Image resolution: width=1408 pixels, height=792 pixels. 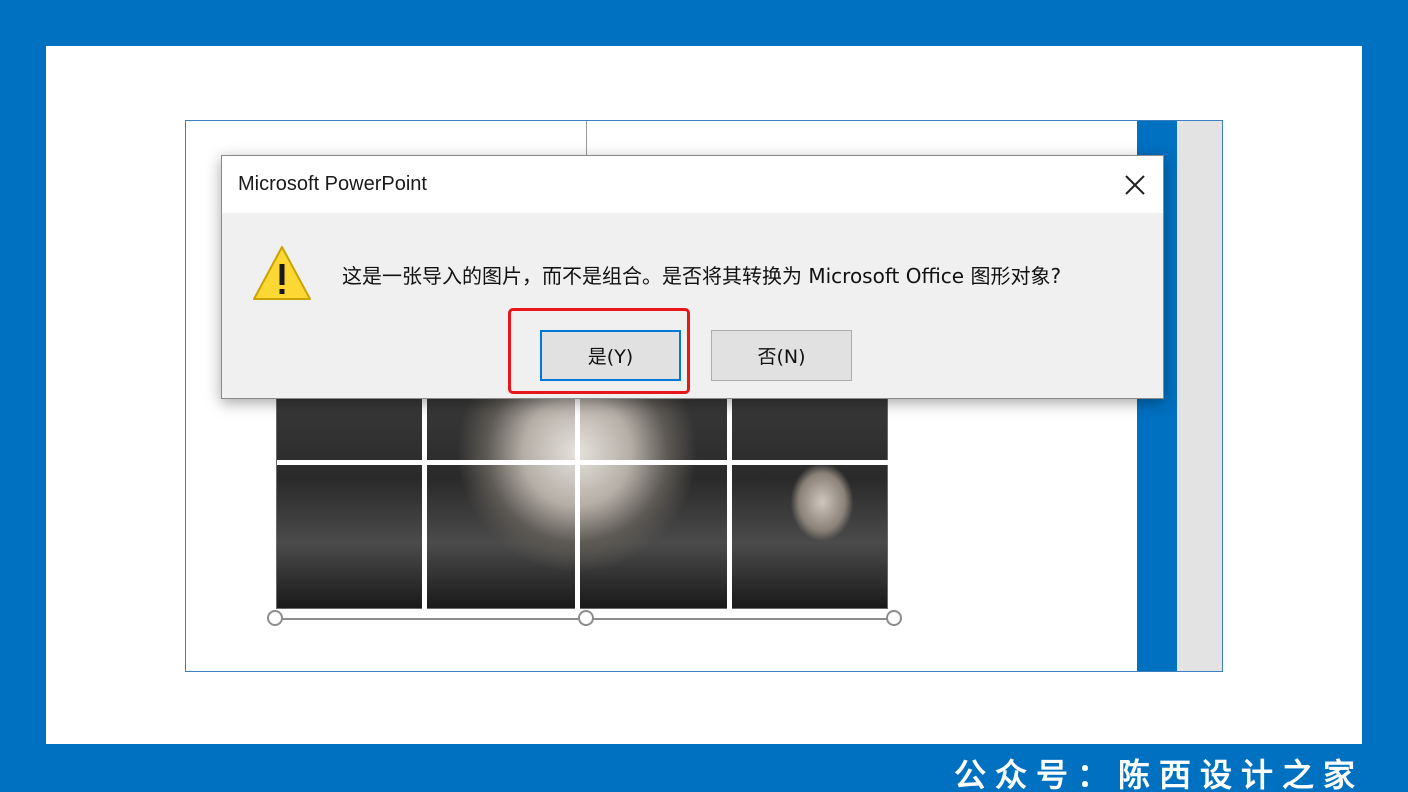 I want to click on resize-handle-bottom-center, so click(x=586, y=618).